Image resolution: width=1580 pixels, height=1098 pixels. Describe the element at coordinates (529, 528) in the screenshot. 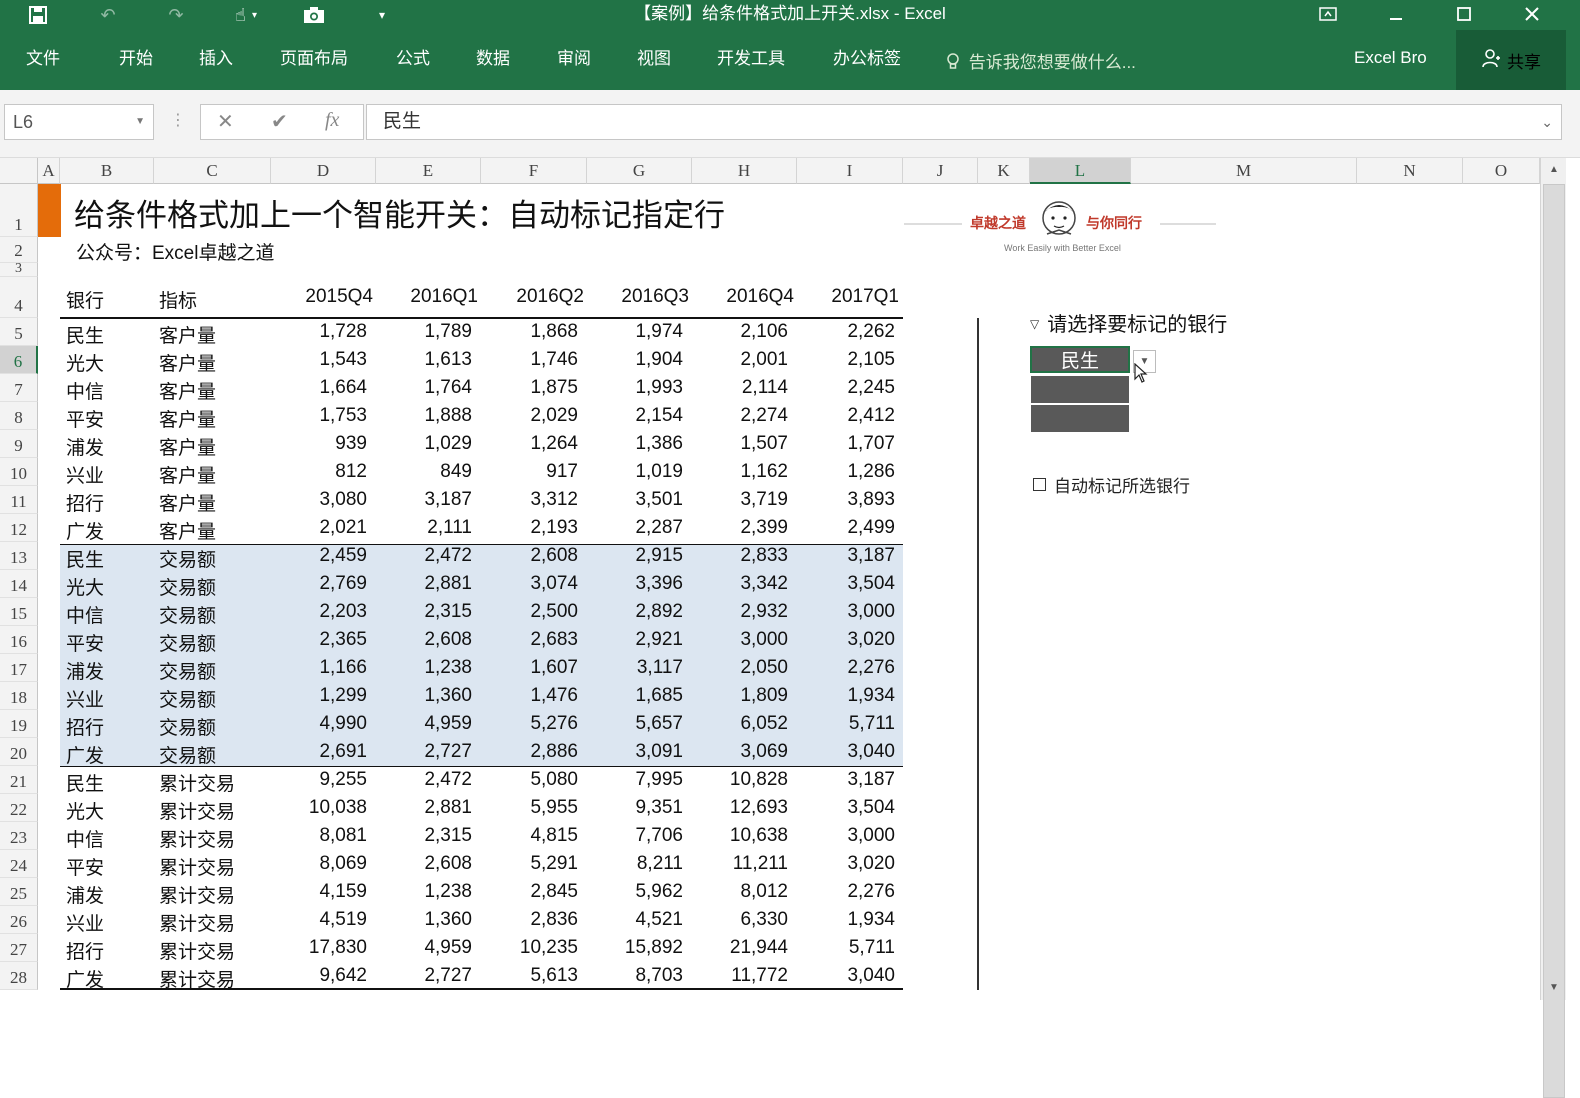

I see `value-cell: 2,193` at that location.